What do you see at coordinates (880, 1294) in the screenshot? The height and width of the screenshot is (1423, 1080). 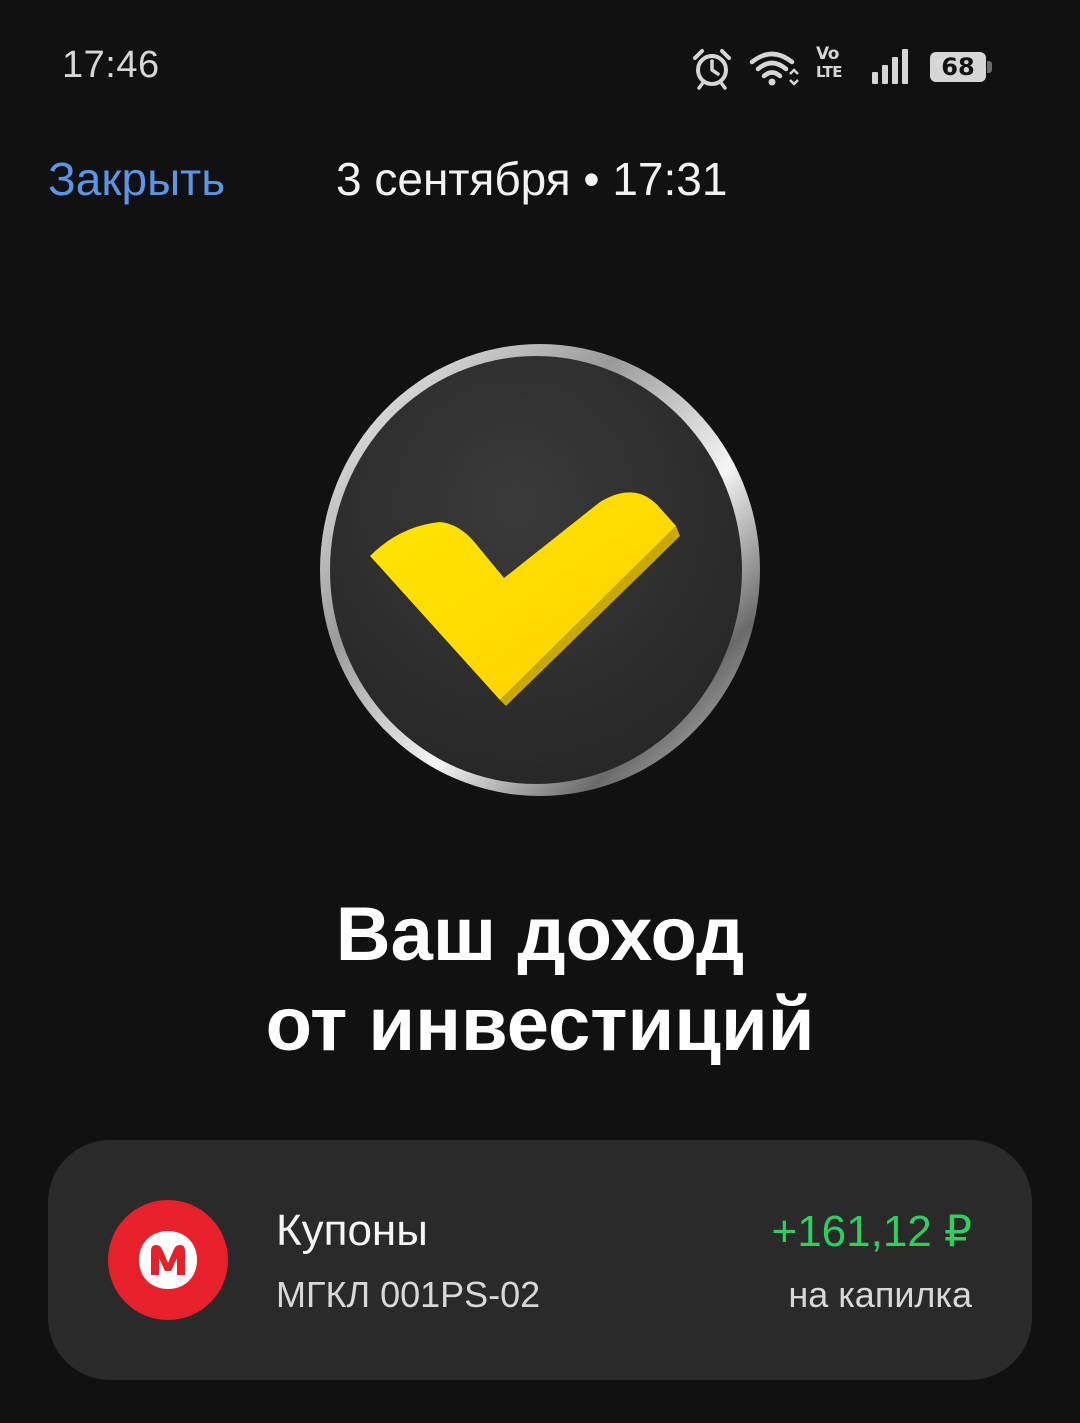 I see `income-destination: на капилка` at bounding box center [880, 1294].